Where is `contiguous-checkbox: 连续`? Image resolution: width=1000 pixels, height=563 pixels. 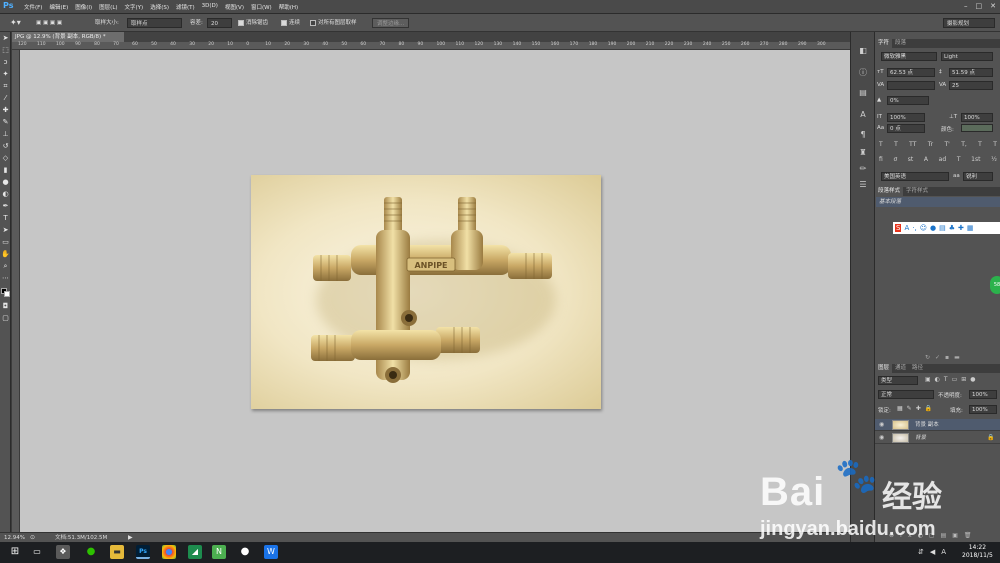 contiguous-checkbox: 连续 is located at coordinates (290, 23).